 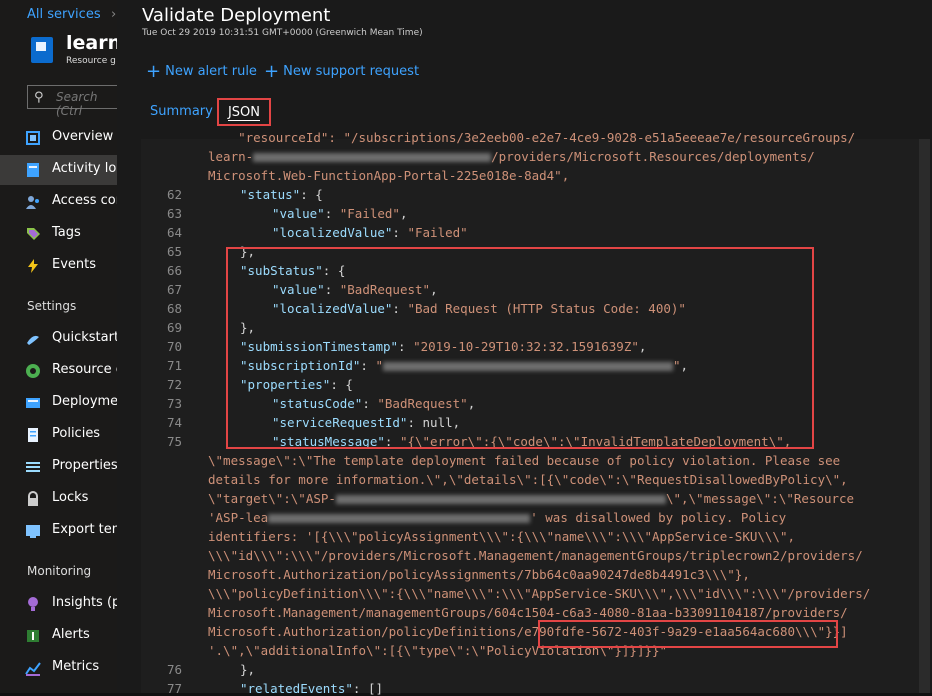 What do you see at coordinates (59, 339) in the screenshot?
I see `nav-item-quickstart: Quickstart` at bounding box center [59, 339].